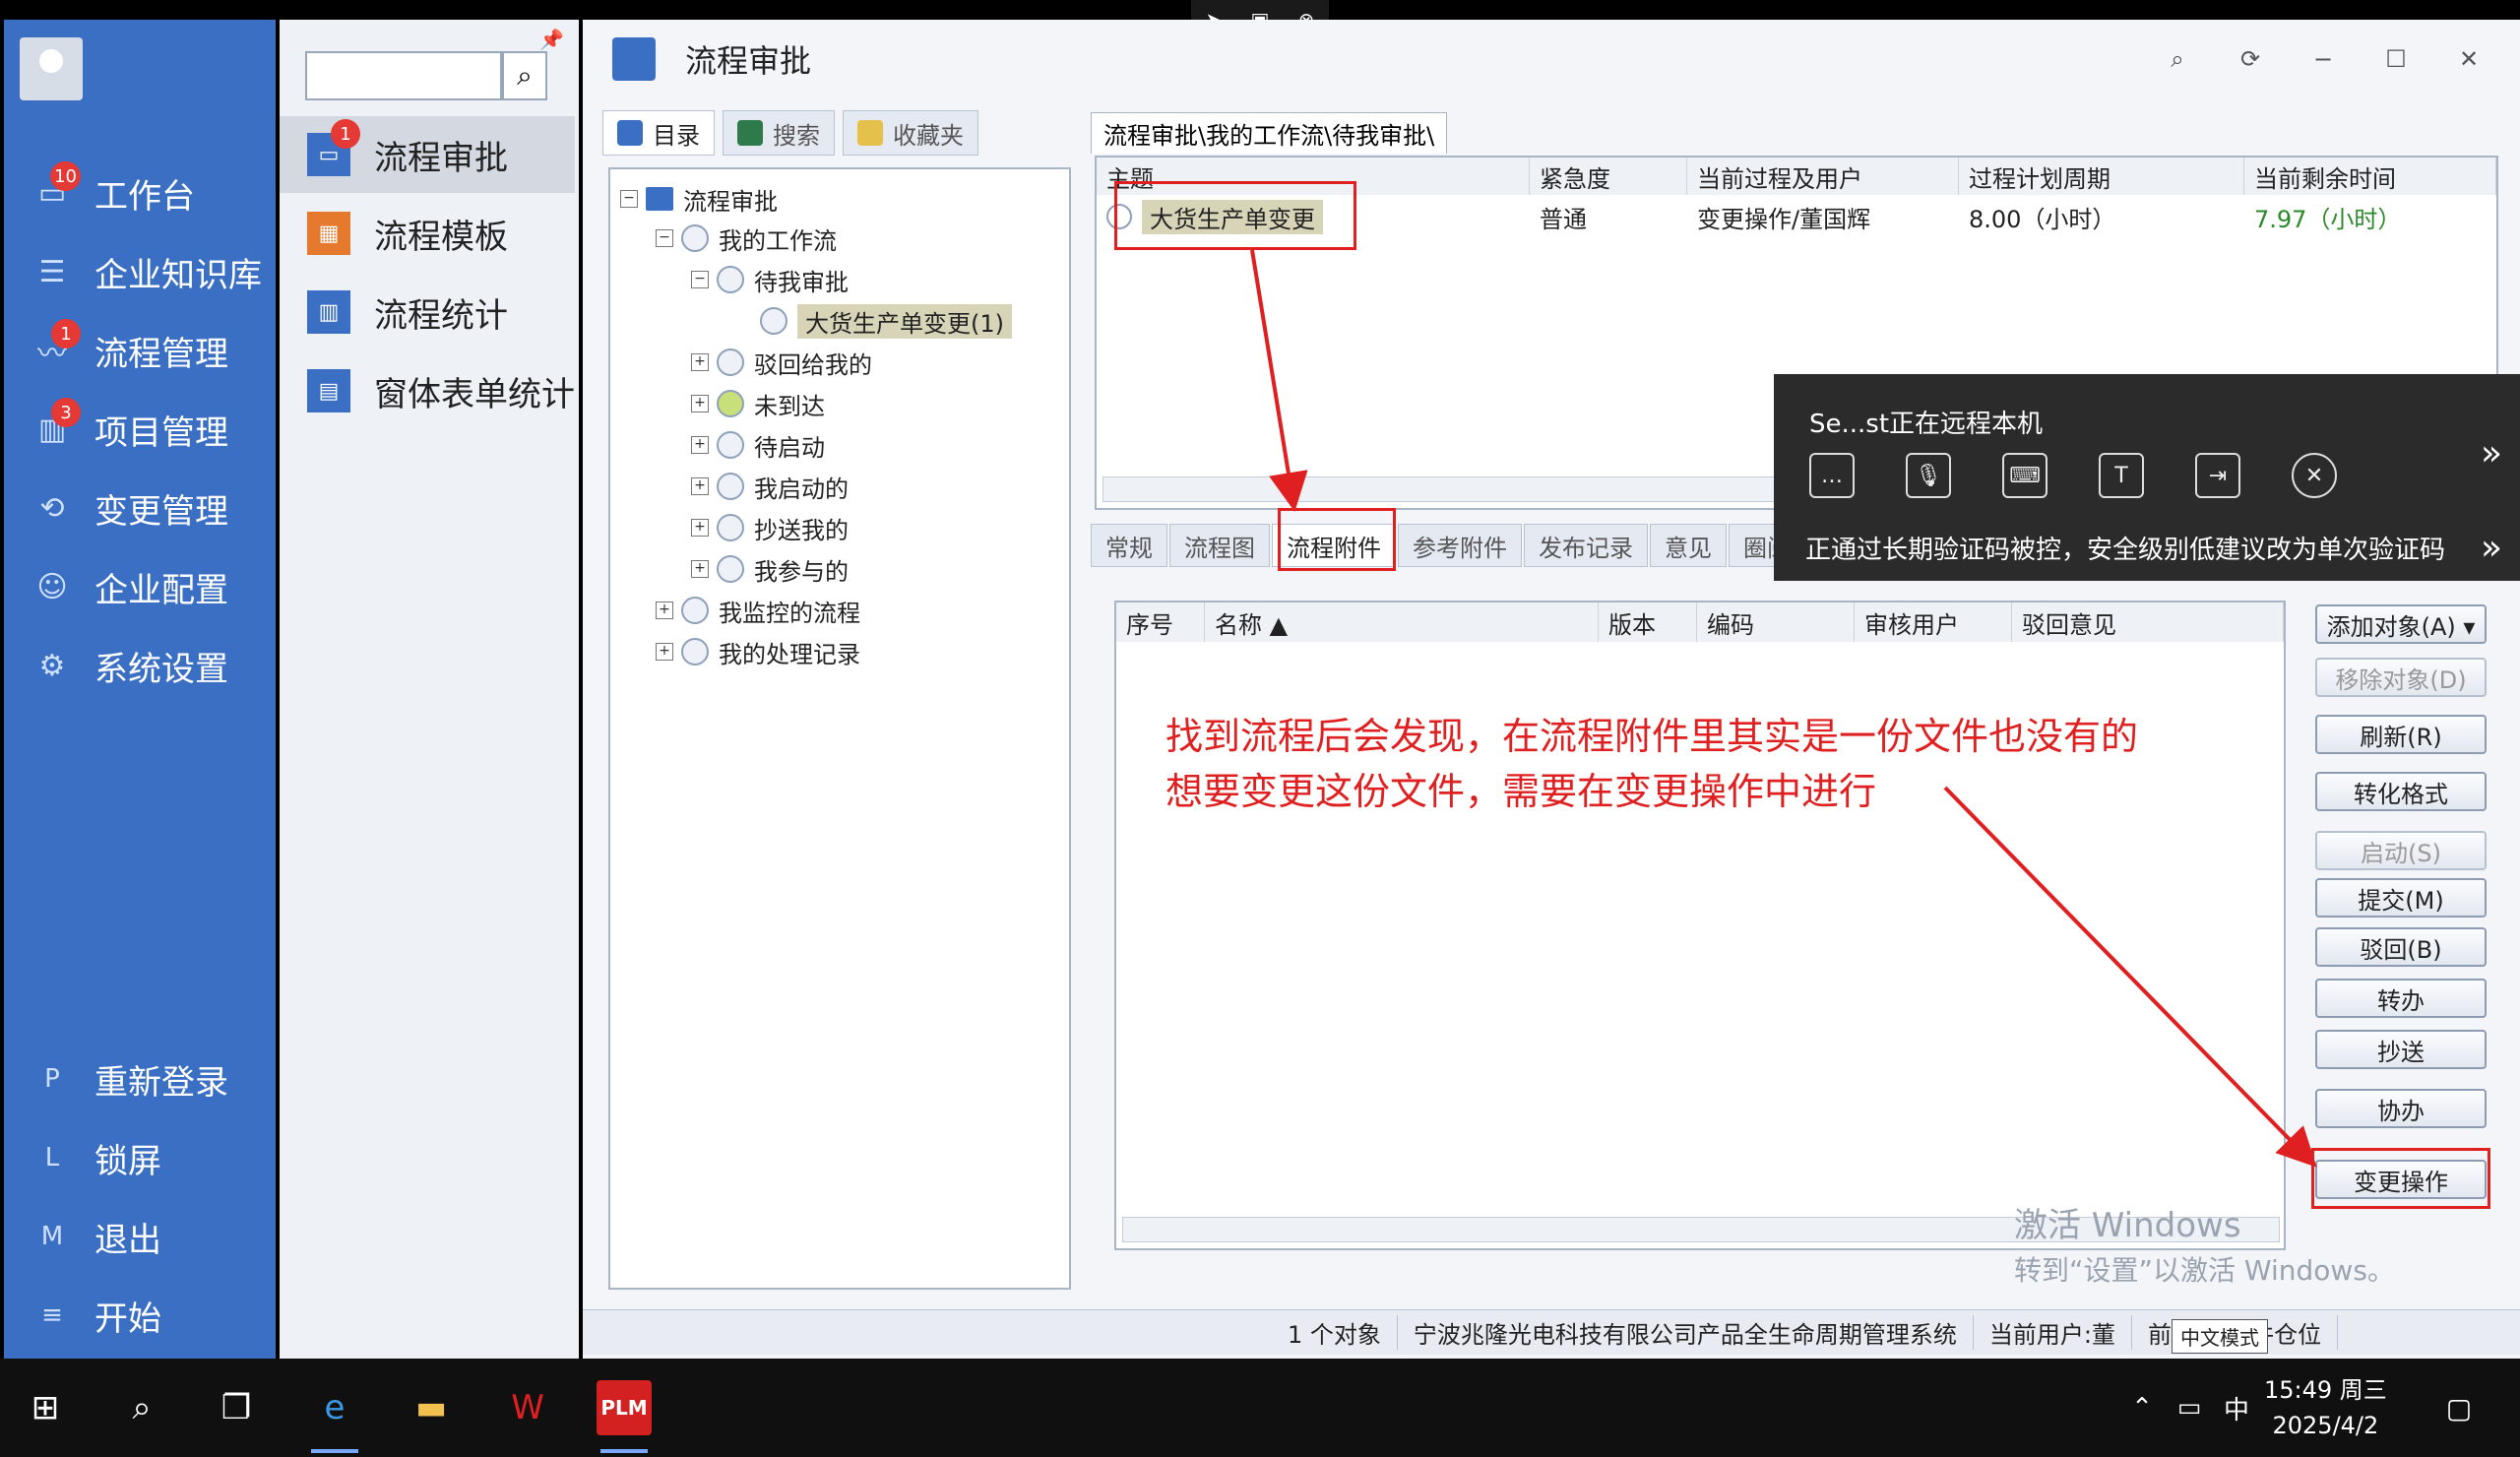 The width and height of the screenshot is (2520, 1457). Describe the element at coordinates (334, 1416) in the screenshot. I see `ie-browser-icon: e` at that location.